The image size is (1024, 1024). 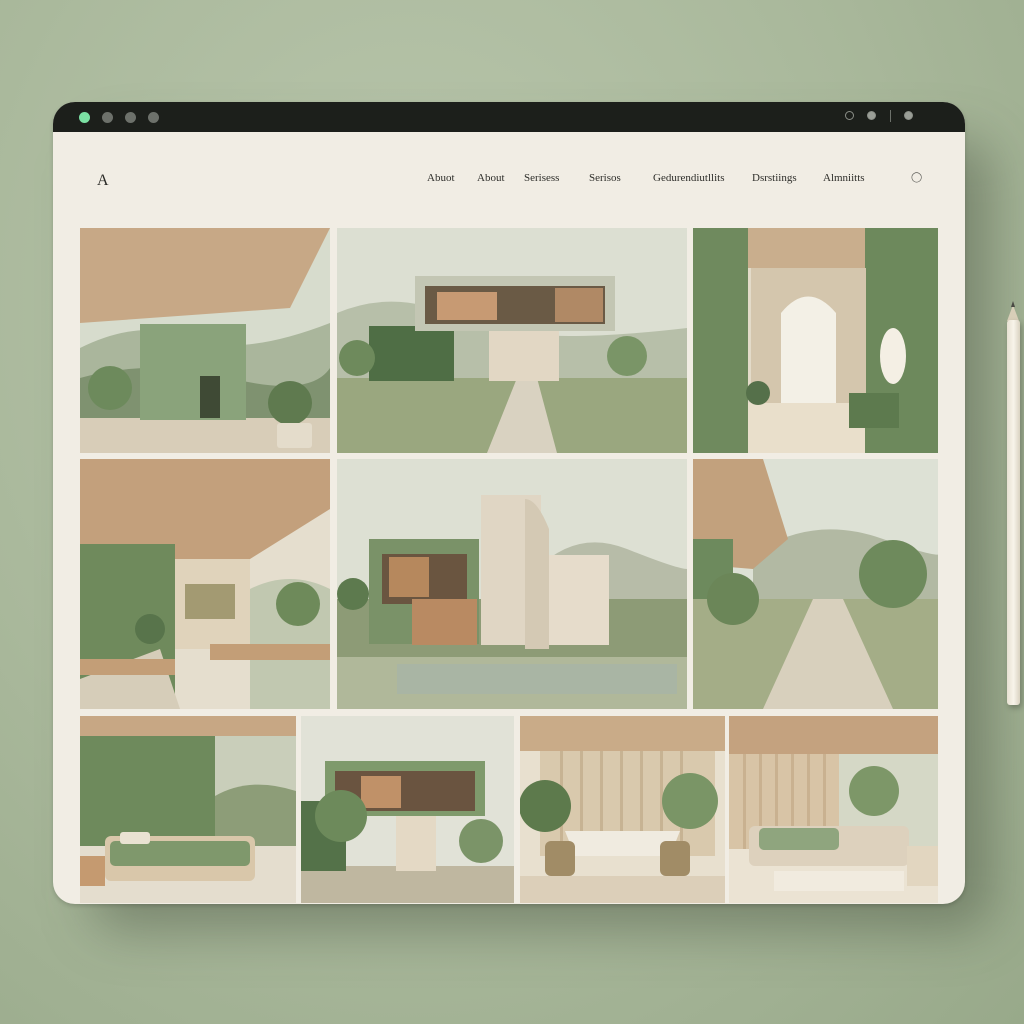 I want to click on window-titlebar, so click(x=509, y=117).